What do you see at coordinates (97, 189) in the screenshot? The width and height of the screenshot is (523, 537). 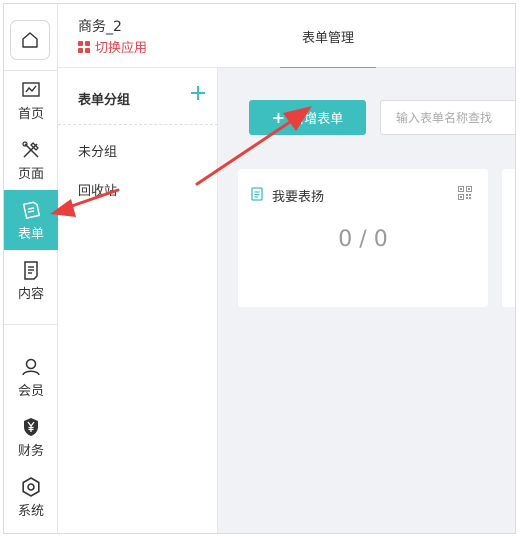 I see `group-item-recycle-bin: 回收站` at bounding box center [97, 189].